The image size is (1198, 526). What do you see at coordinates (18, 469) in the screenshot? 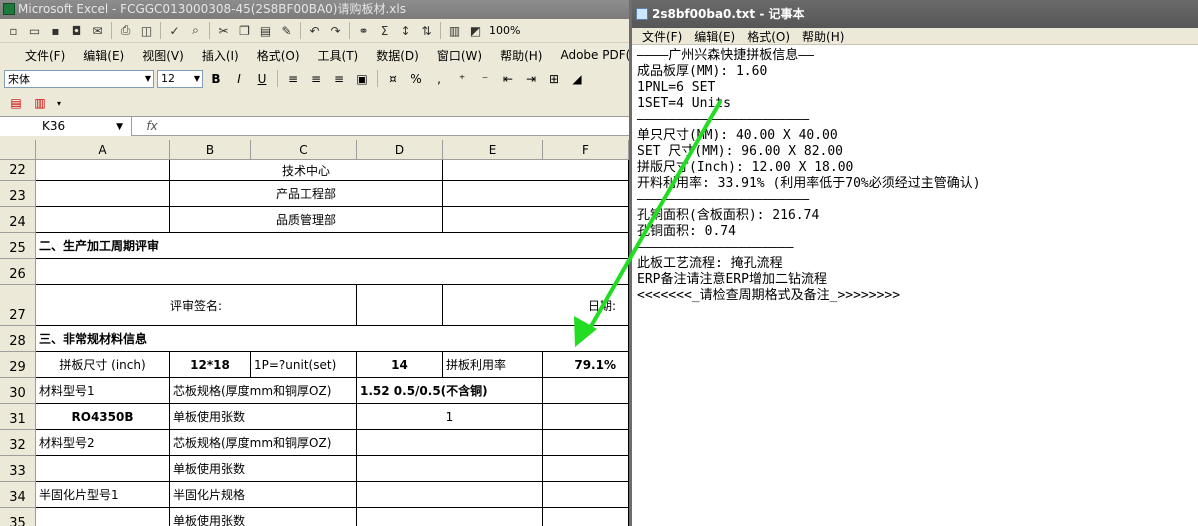
I see `row-header-33: 33` at bounding box center [18, 469].